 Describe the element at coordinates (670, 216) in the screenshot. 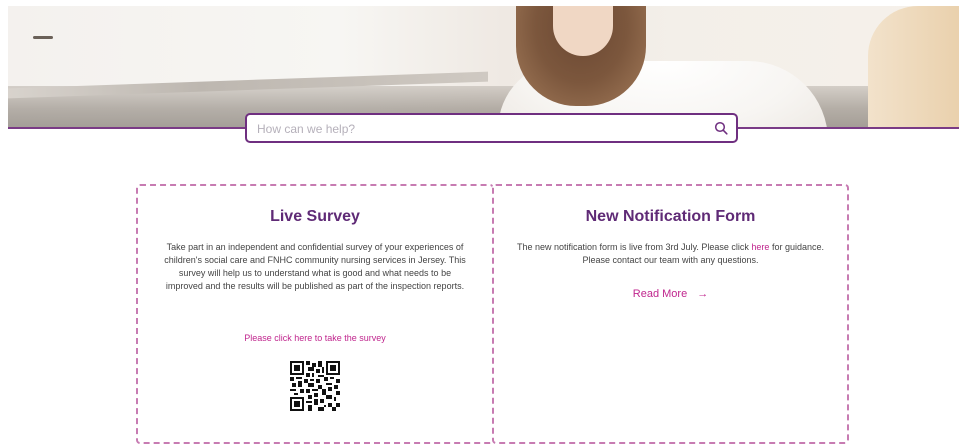

I see `card-title: New Notification Form` at that location.